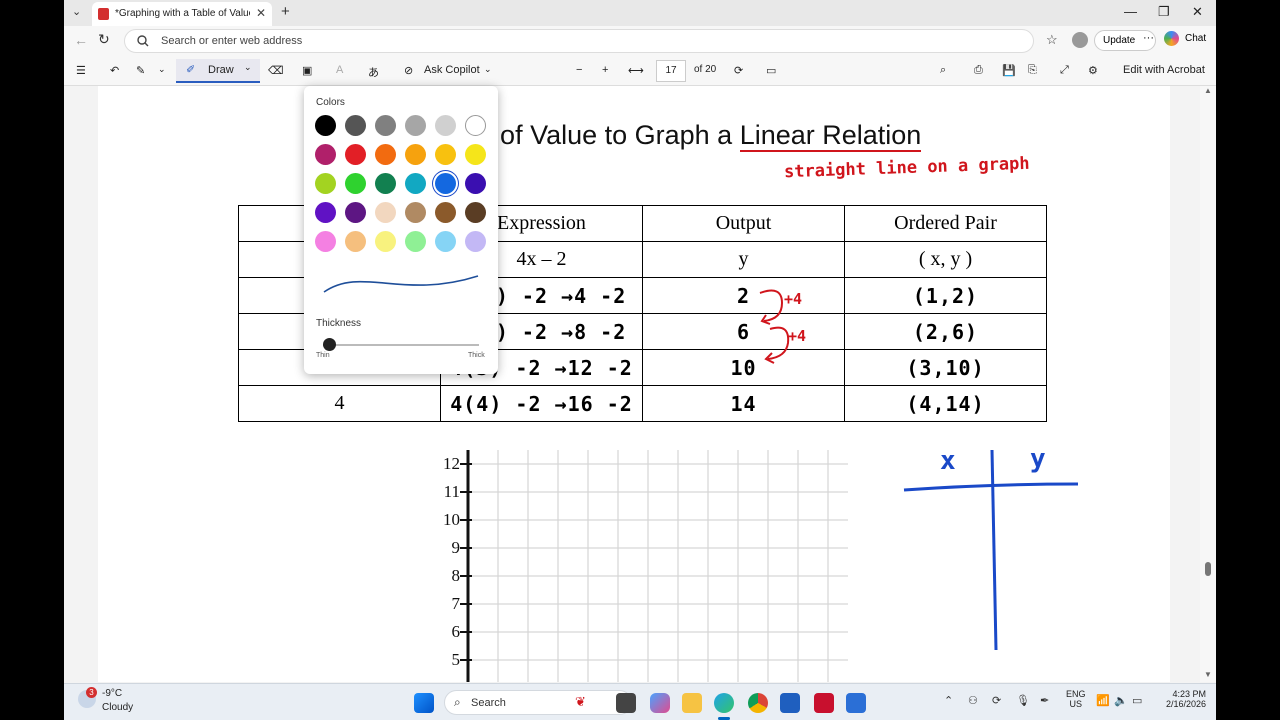 The width and height of the screenshot is (1280, 720). Describe the element at coordinates (1189, 694) in the screenshot. I see `clock-time: 4:23 PM` at that location.